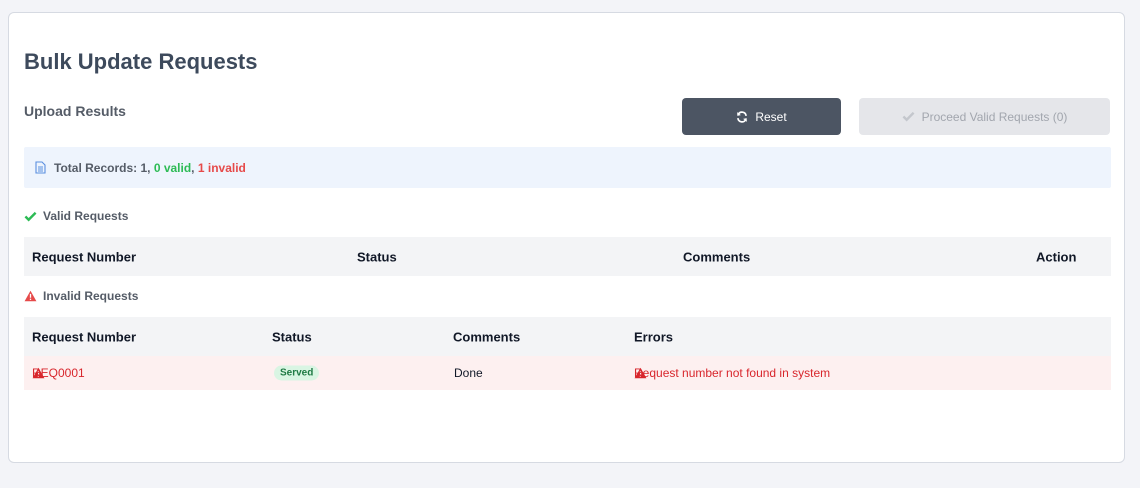 The width and height of the screenshot is (1140, 488). I want to click on proceed-valid-requests-button: Proceed Valid Requests (0), so click(984, 116).